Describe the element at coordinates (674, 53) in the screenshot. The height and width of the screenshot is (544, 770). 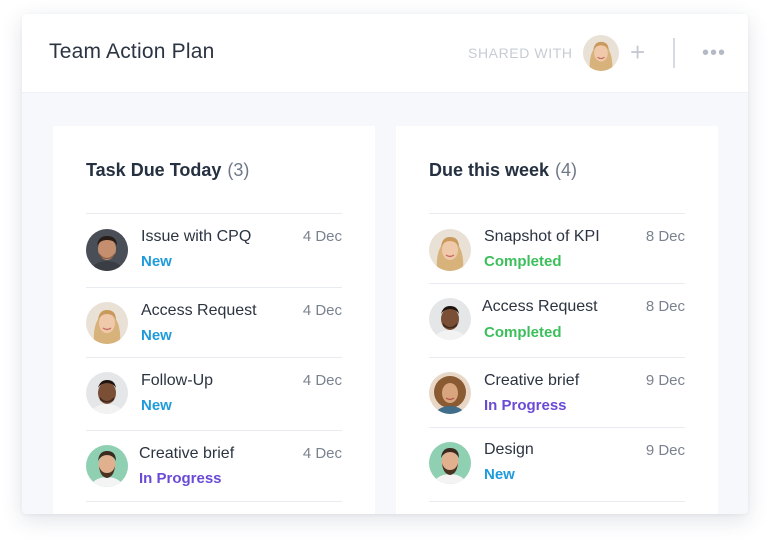
I see `header-divider` at that location.